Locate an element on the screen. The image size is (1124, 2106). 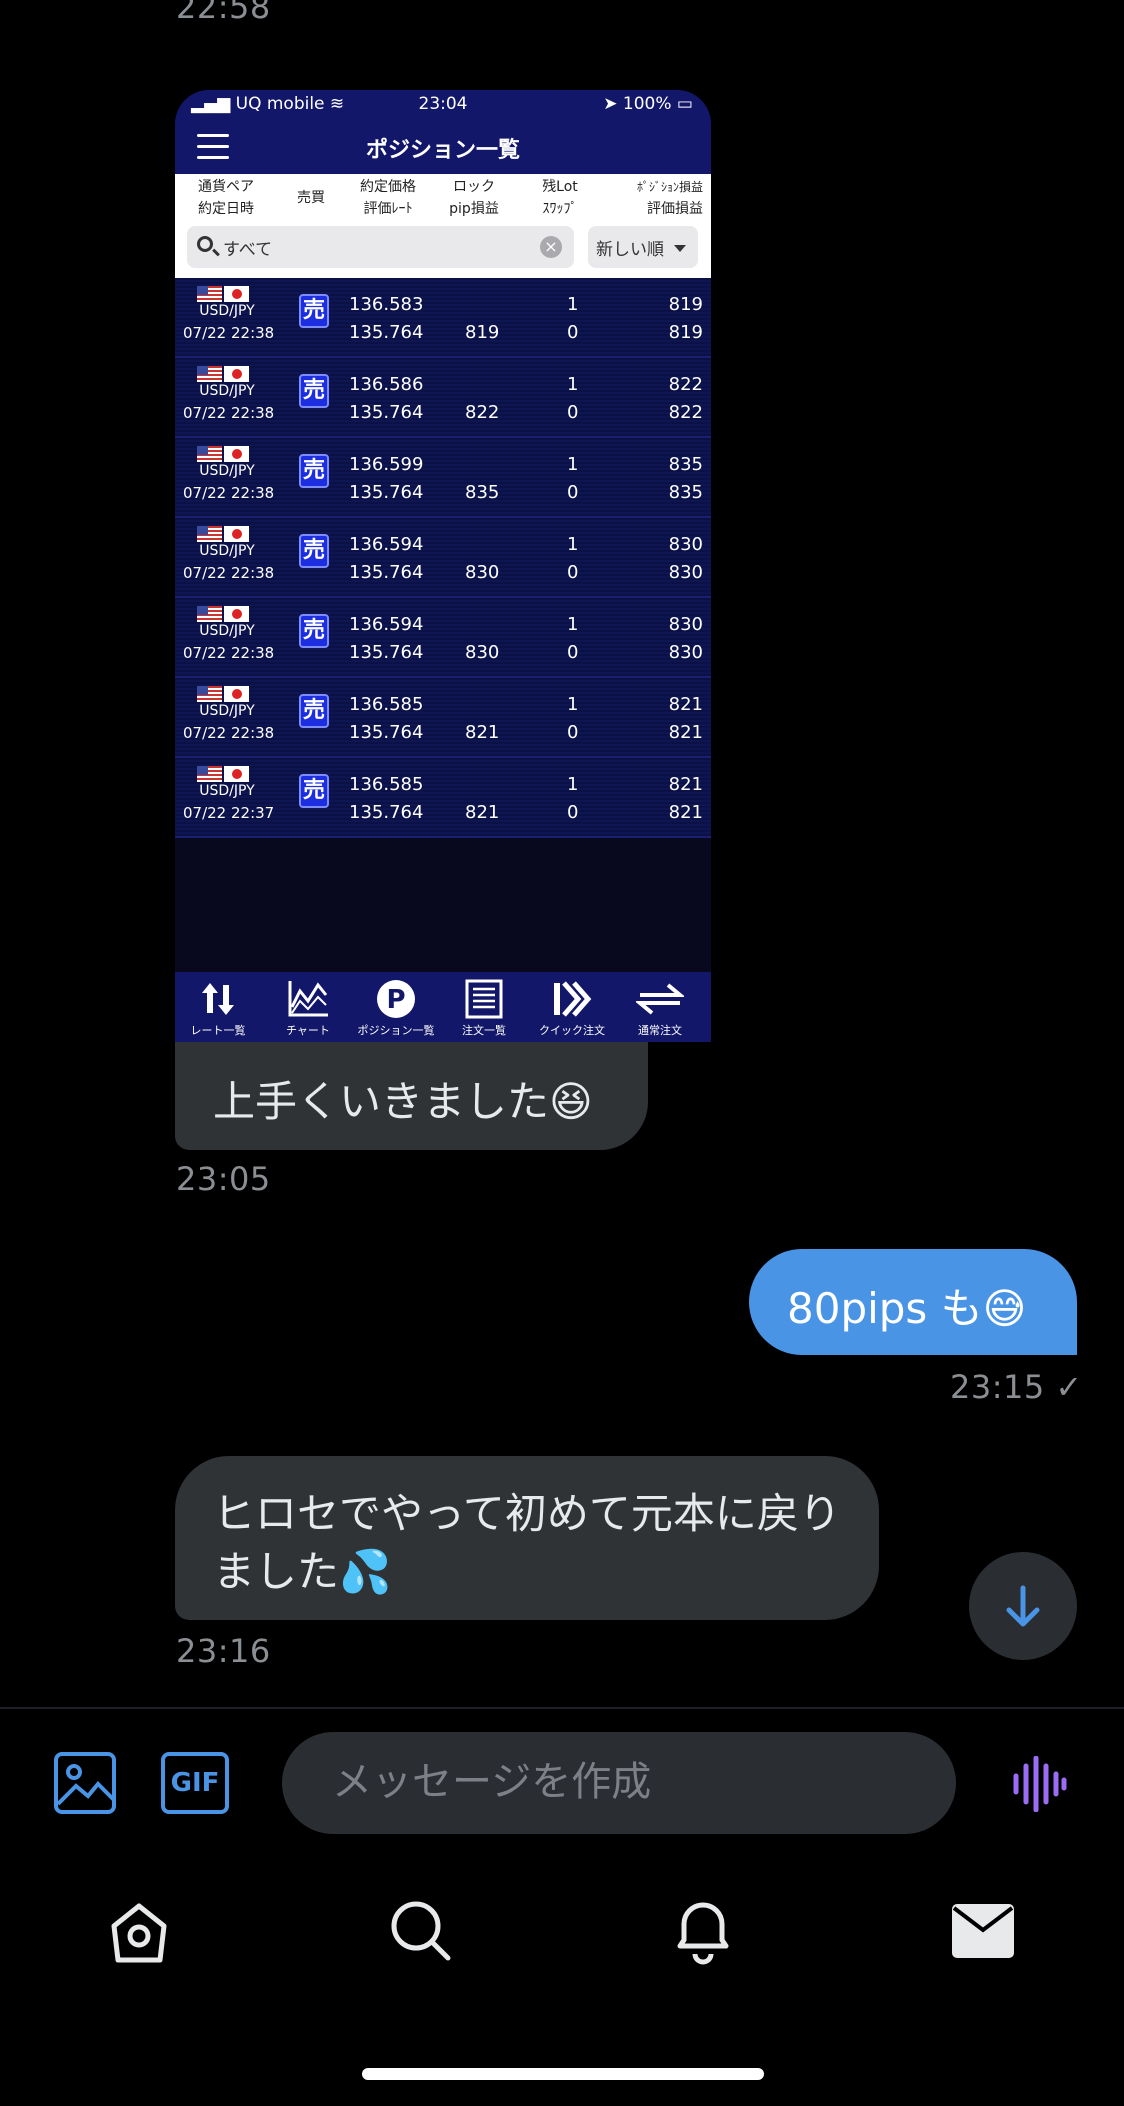
tab-quick-order: クイック注文 is located at coordinates (572, 1007).